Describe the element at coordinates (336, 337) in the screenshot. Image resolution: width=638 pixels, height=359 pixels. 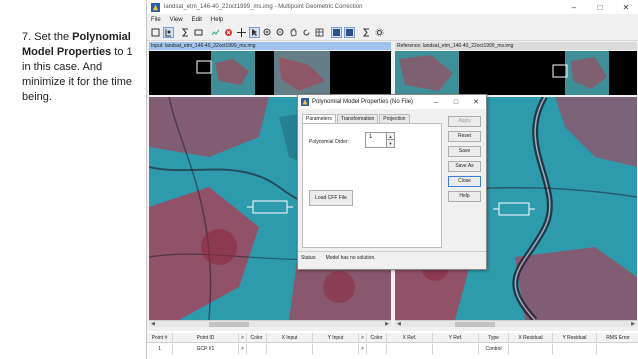
I see `col-y-input: Y Input` at that location.